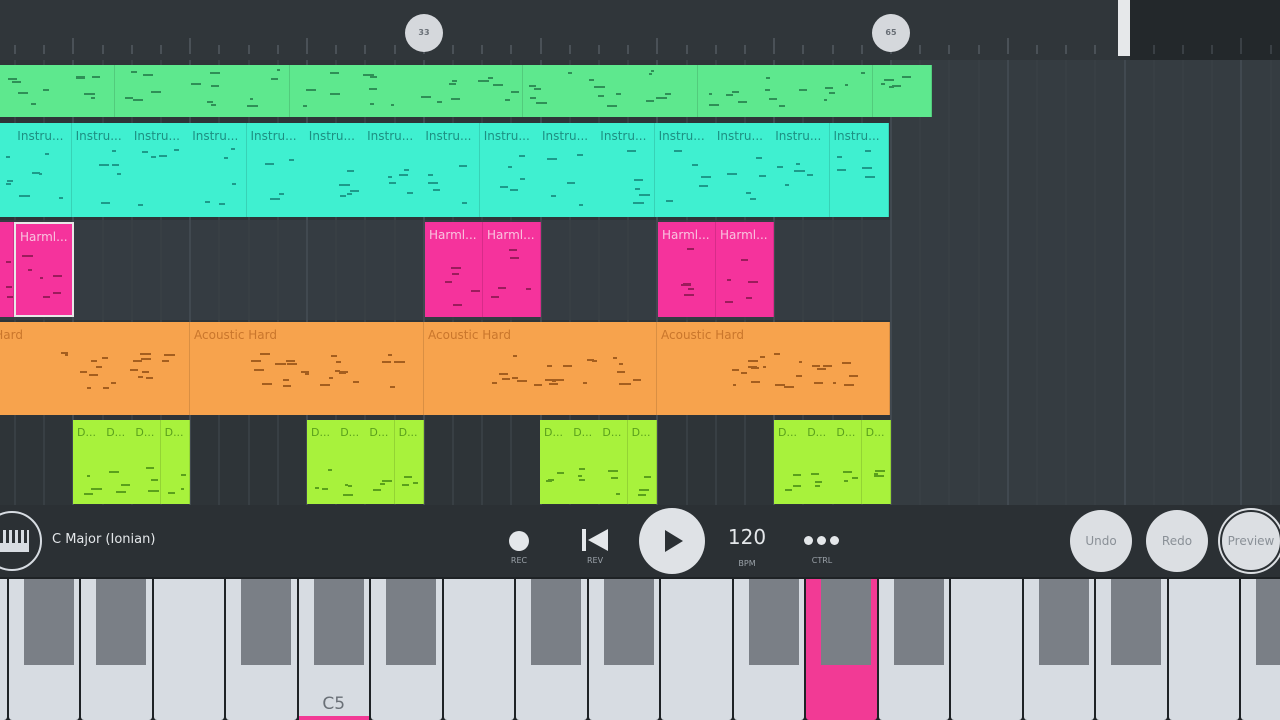 The image size is (1280, 720). Describe the element at coordinates (1250, 541) in the screenshot. I see `preview-button: Preview` at that location.